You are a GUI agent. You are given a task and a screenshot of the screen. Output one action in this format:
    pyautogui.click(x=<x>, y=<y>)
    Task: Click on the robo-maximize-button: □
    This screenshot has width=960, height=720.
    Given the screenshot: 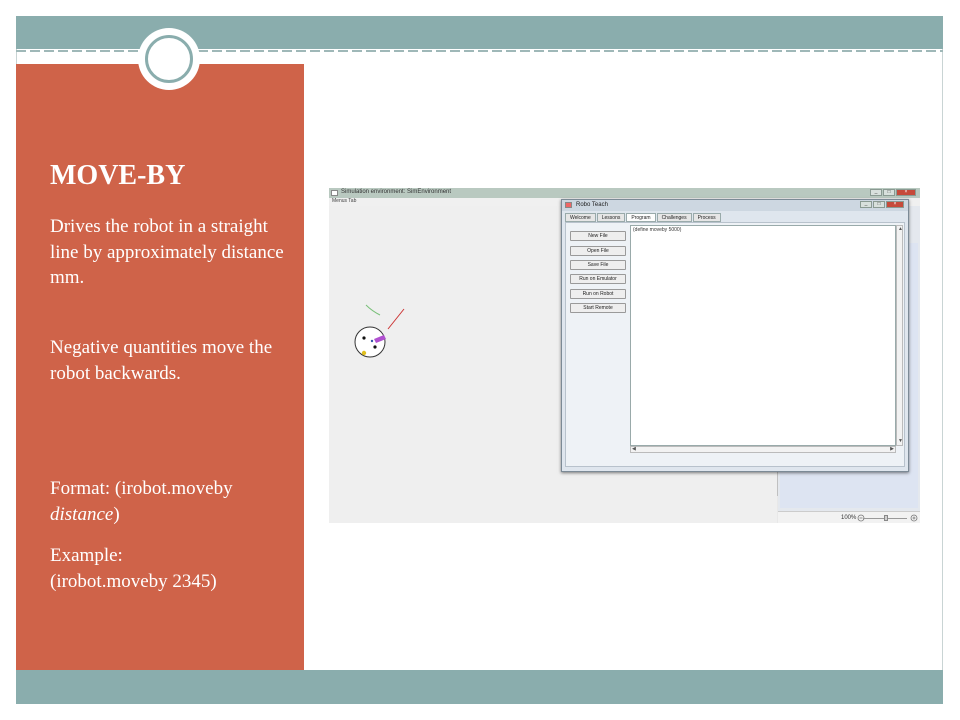 What is the action you would take?
    pyautogui.click(x=879, y=204)
    